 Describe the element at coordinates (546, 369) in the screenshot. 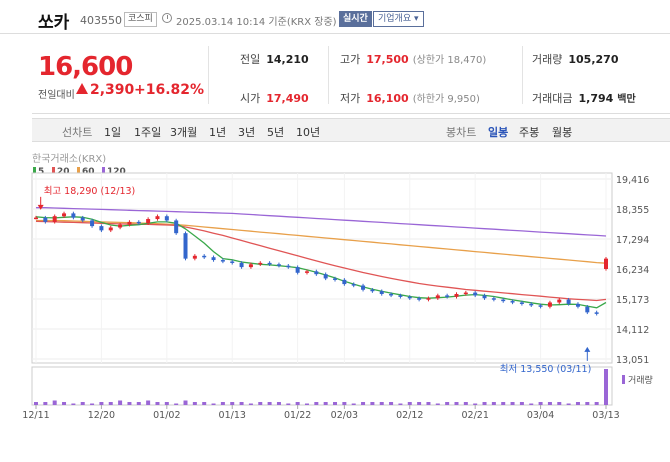

I see `low-annotation: 최저 13,550 (03/11)` at that location.